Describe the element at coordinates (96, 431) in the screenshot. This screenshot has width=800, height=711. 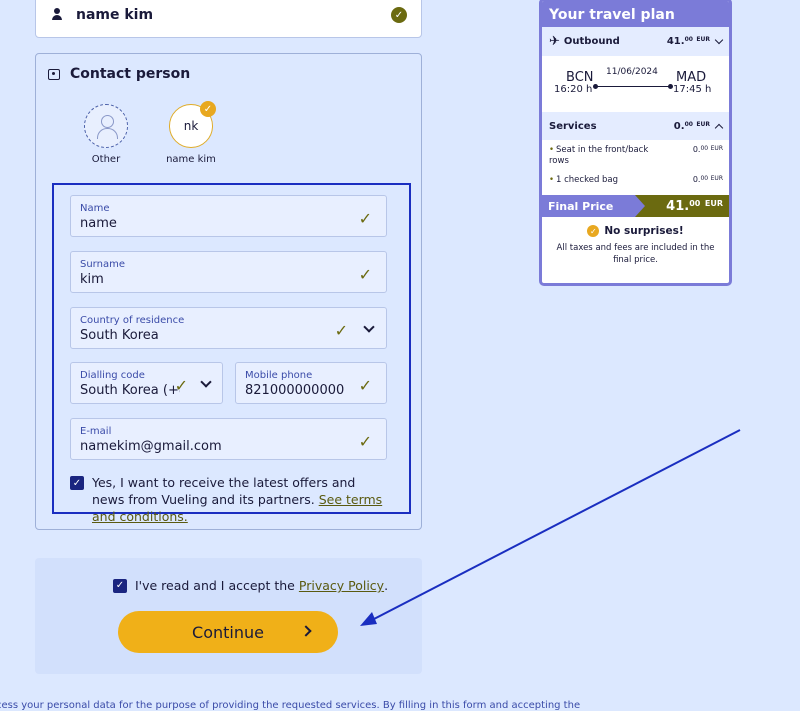
I see `email-label: E-mail` at that location.